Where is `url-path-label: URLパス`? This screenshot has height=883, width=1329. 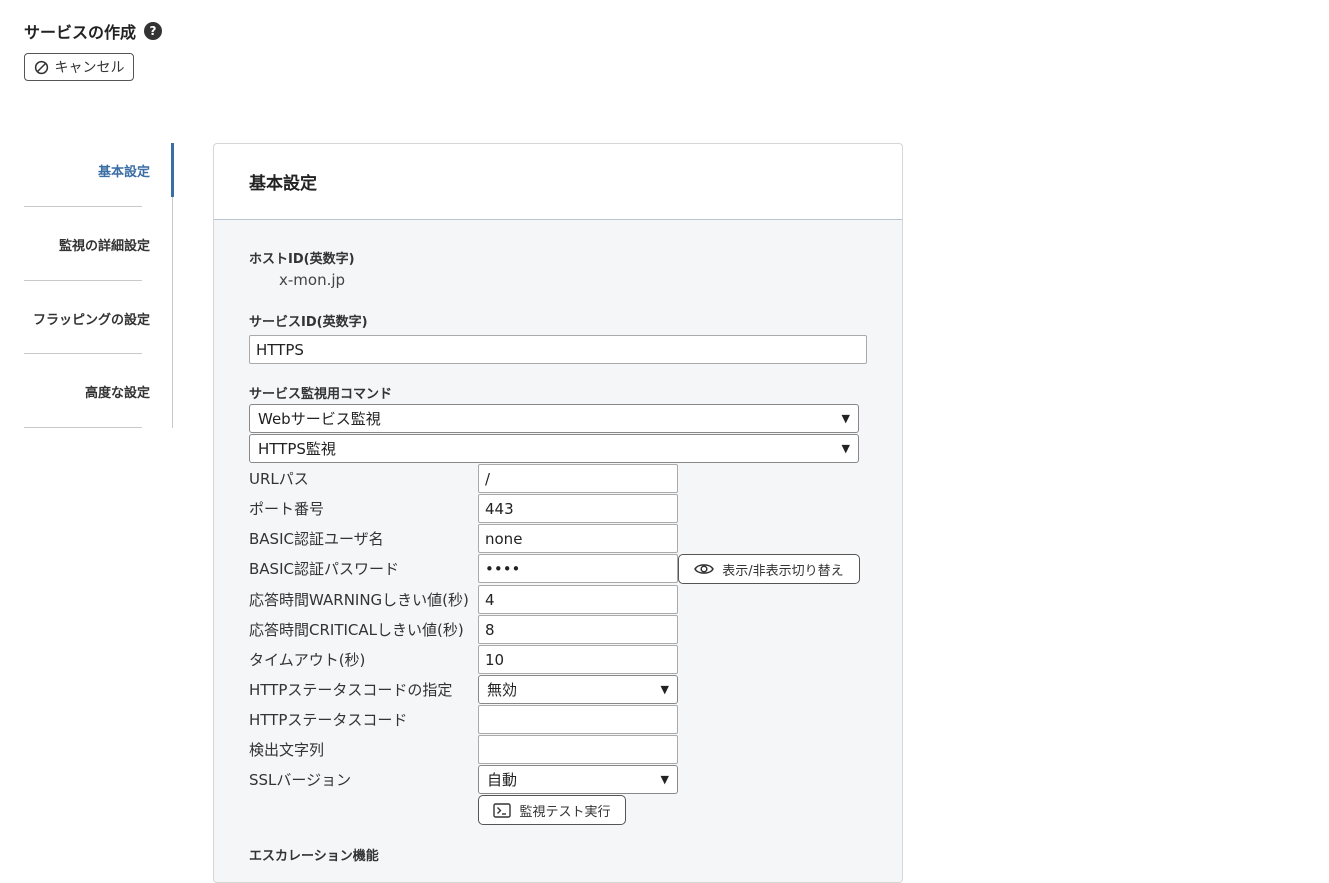
url-path-label: URLパス is located at coordinates (279, 479).